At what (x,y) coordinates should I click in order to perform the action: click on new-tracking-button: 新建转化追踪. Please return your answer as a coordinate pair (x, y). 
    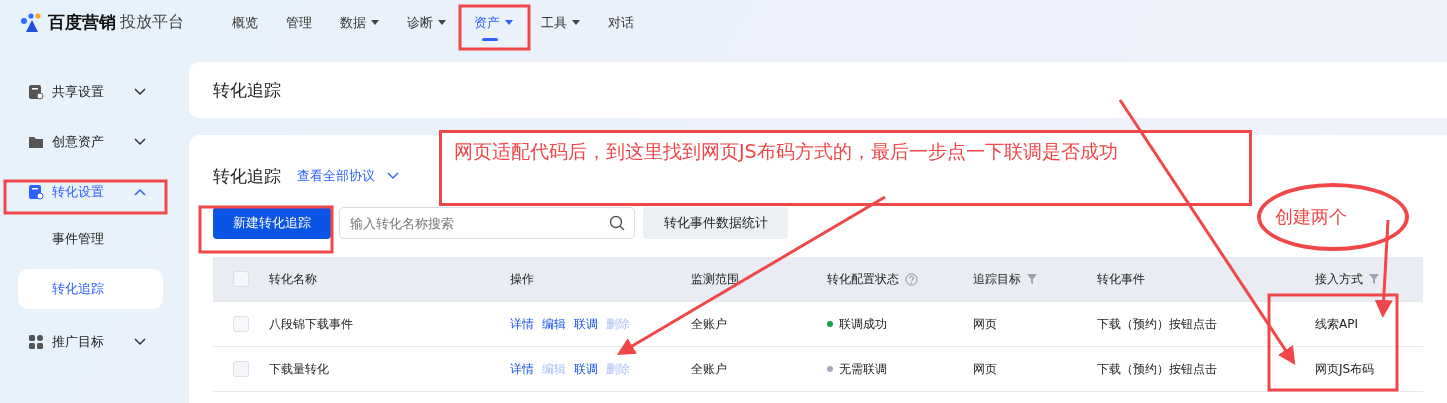
    Looking at the image, I should click on (272, 223).